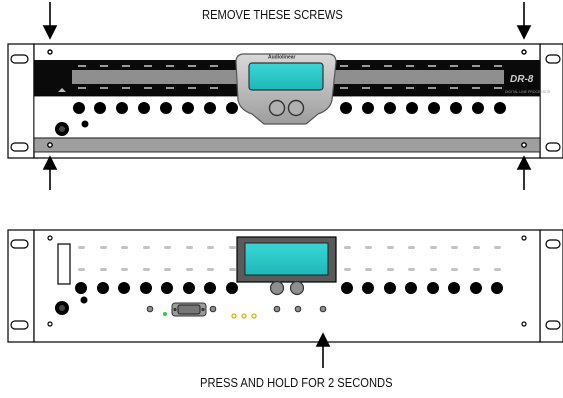  Describe the element at coordinates (524, 52) in the screenshot. I see `screw-top-right` at that location.